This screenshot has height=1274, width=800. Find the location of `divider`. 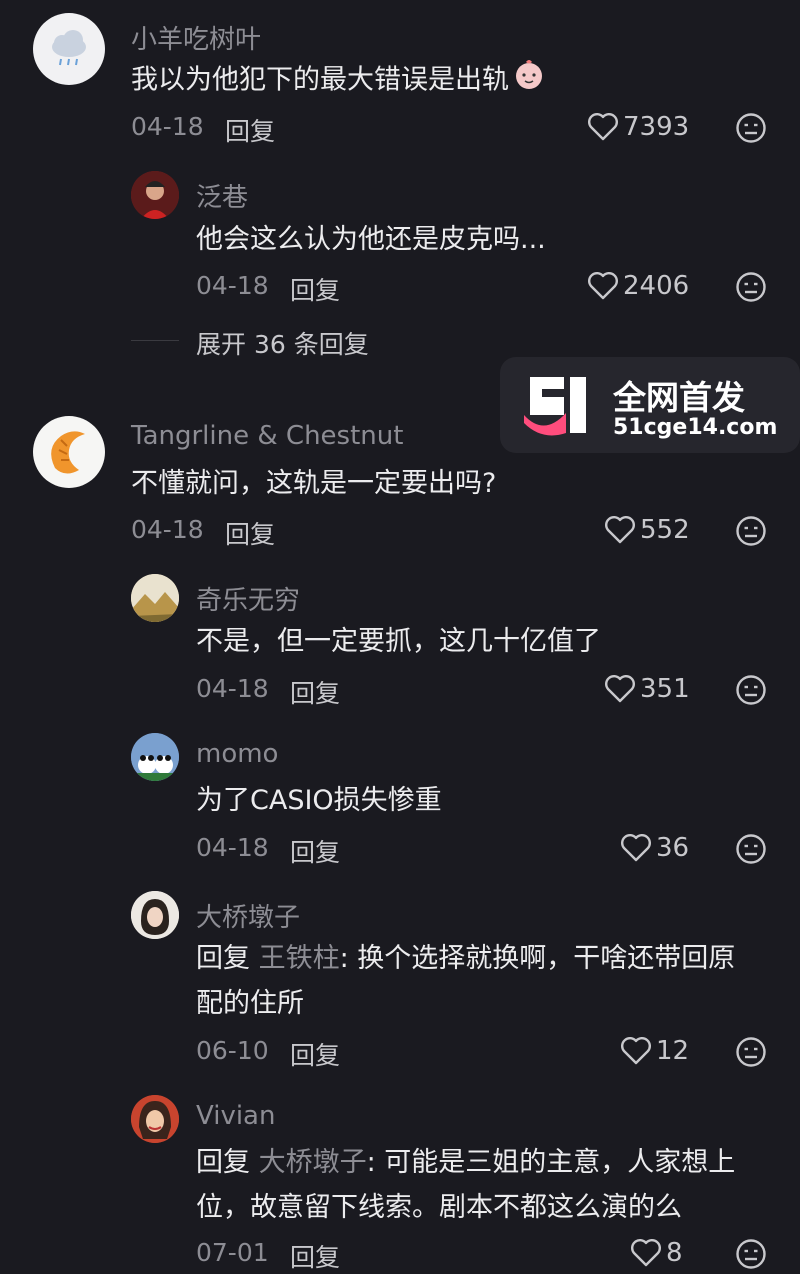

divider is located at coordinates (155, 340).